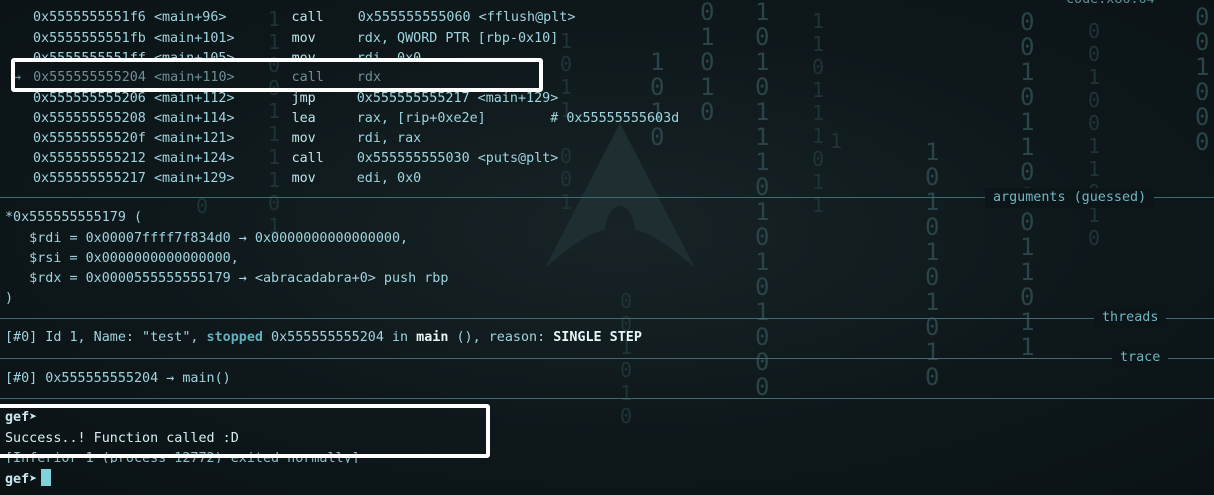 This screenshot has width=1214, height=495. Describe the element at coordinates (620, 195) in the screenshot. I see `arch-logo-icon` at that location.